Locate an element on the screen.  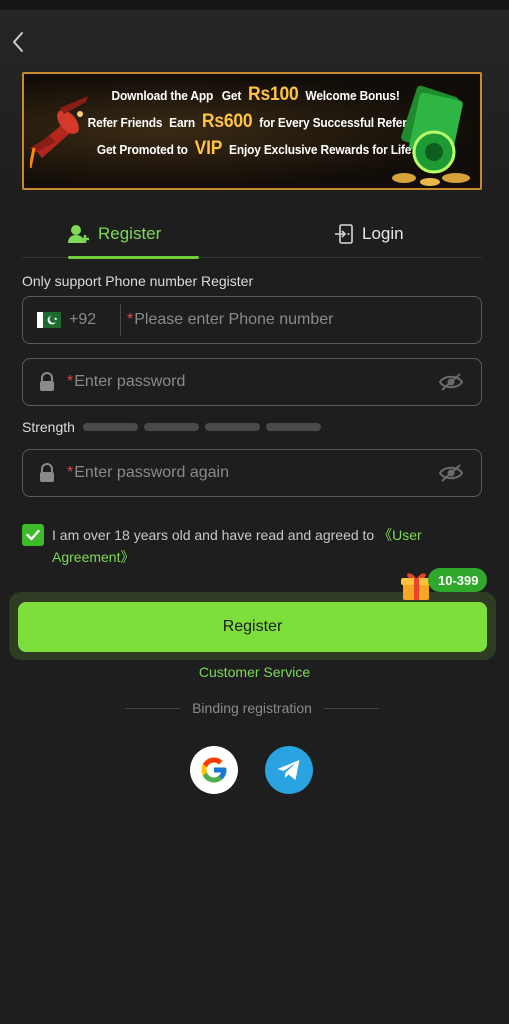
tab-register-label: Register is located at coordinates (130, 233).